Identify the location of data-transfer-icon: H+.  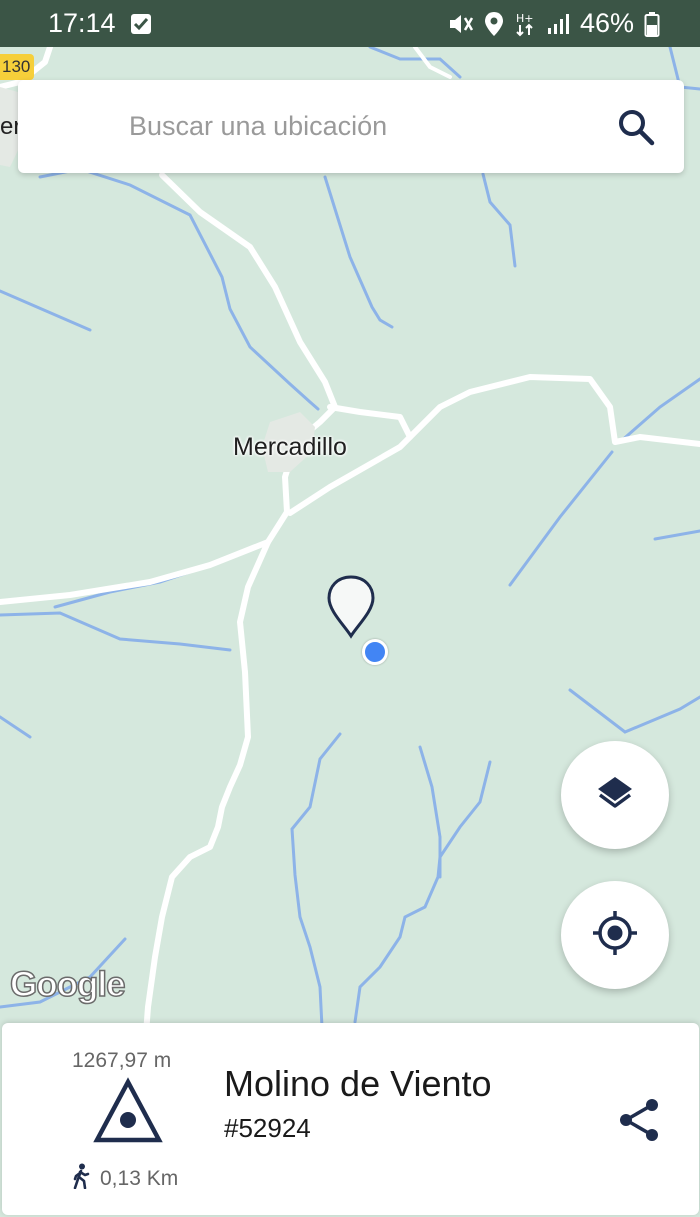
(525, 24).